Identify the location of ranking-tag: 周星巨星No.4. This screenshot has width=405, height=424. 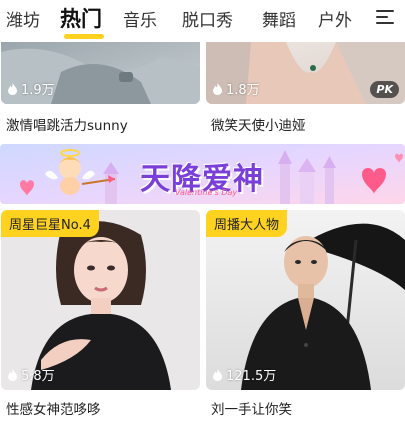
(50, 223).